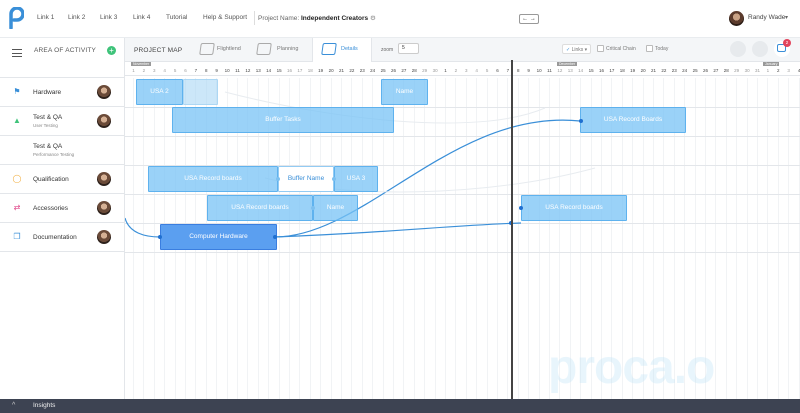 The height and width of the screenshot is (413, 800). Describe the element at coordinates (111, 50) in the screenshot. I see `add-activity-button: +` at that location.